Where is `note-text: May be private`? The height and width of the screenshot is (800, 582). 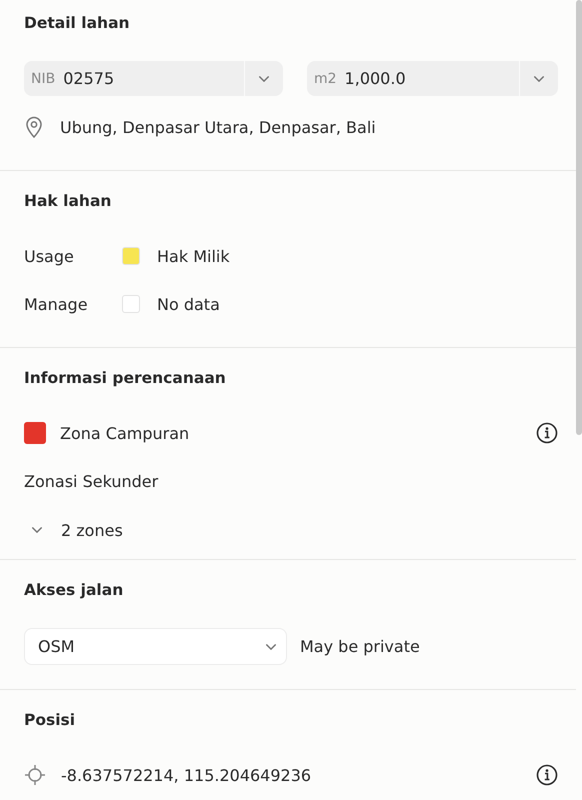
note-text: May be private is located at coordinates (360, 646).